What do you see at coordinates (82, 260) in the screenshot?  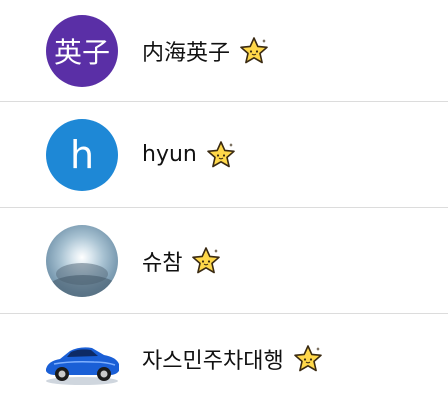 I see `avatar-sky-photo` at bounding box center [82, 260].